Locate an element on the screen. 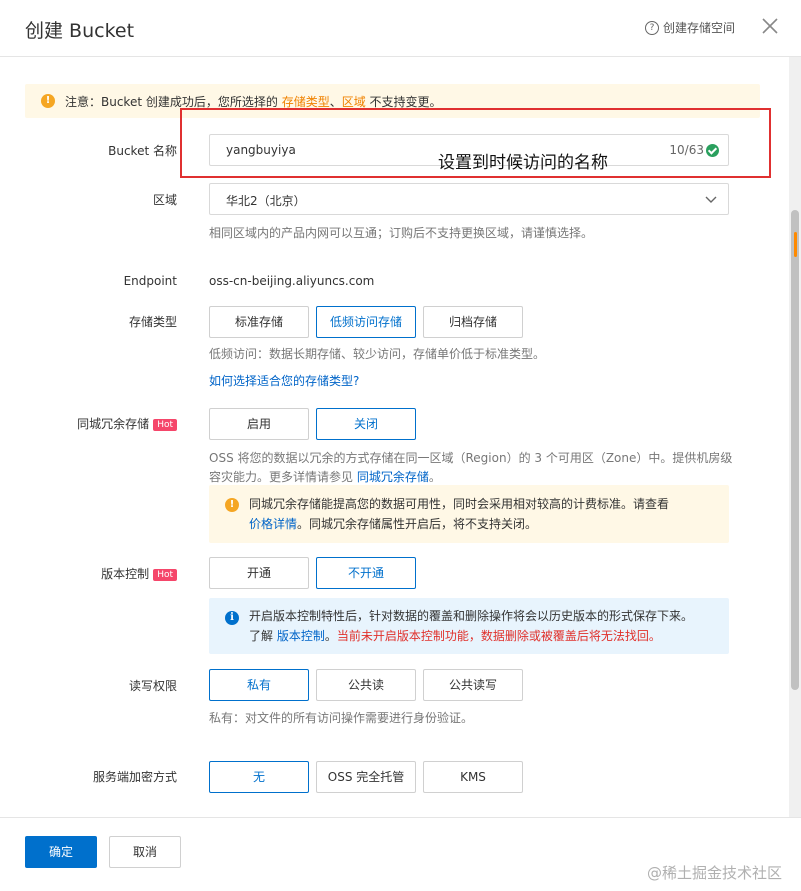 The image size is (801, 891). annotation-text: 设置到时候访问的名称 is located at coordinates (523, 163).